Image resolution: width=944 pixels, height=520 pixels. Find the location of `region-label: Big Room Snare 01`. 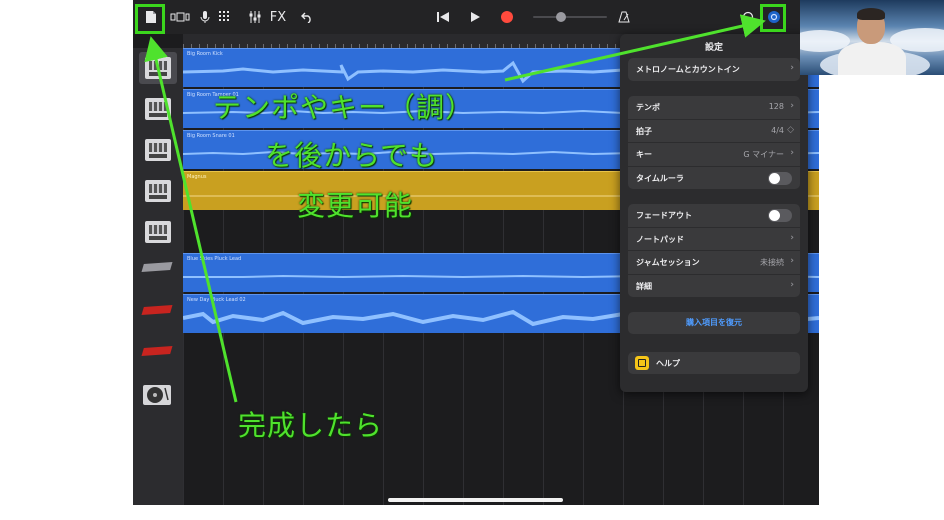

region-label: Big Room Snare 01 is located at coordinates (211, 136).